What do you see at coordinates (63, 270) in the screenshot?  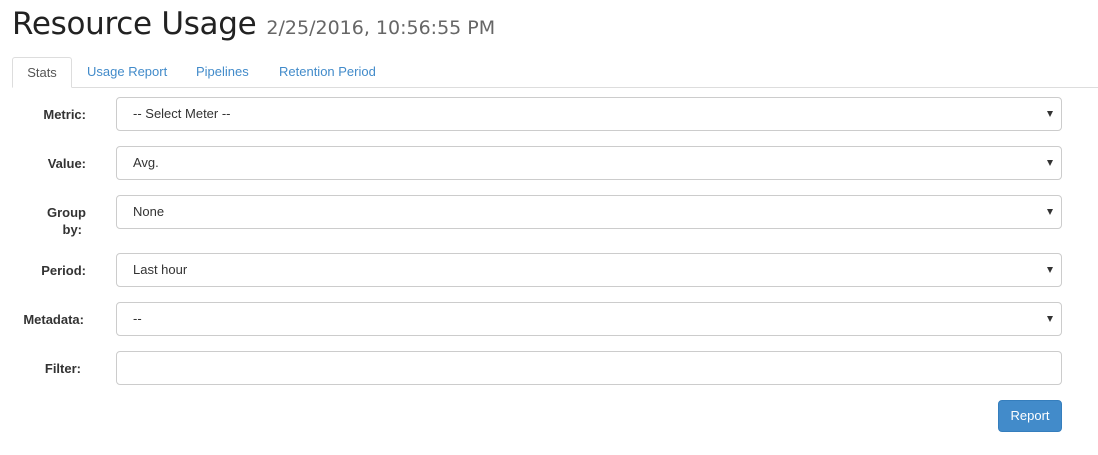 I see `period-label: Period:` at bounding box center [63, 270].